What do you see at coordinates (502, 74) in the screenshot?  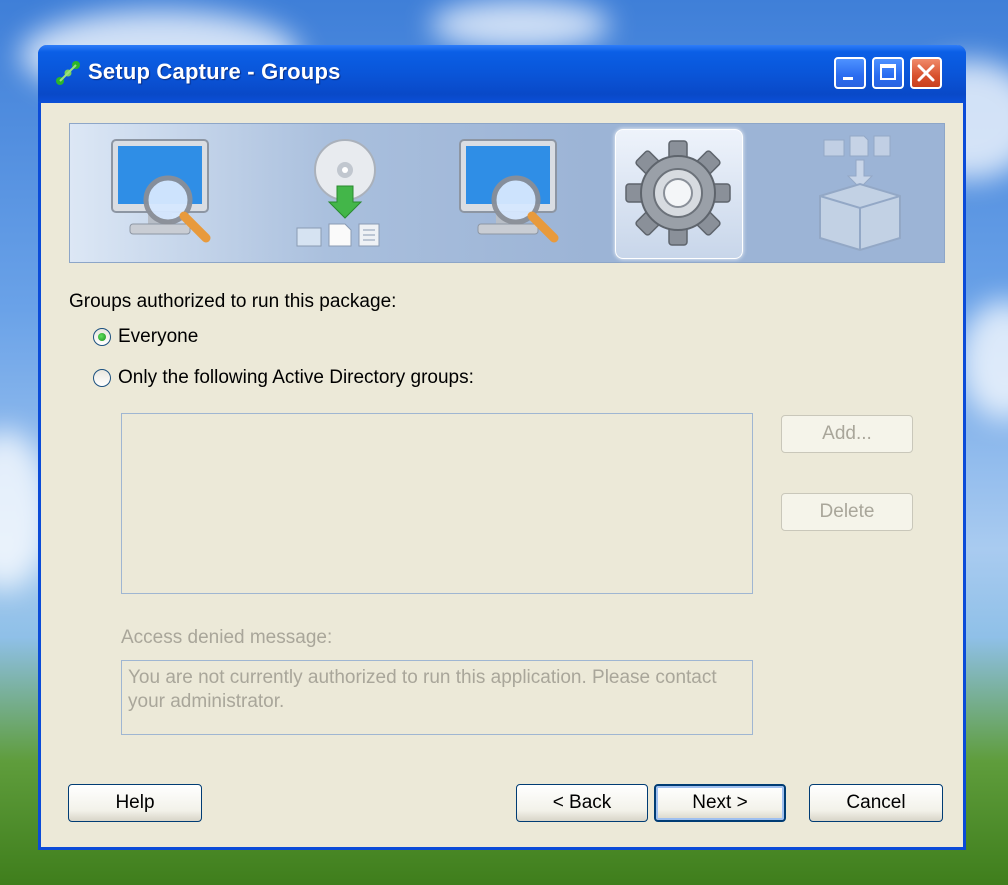 I see `title-bar: Setup Capture - Groups` at bounding box center [502, 74].